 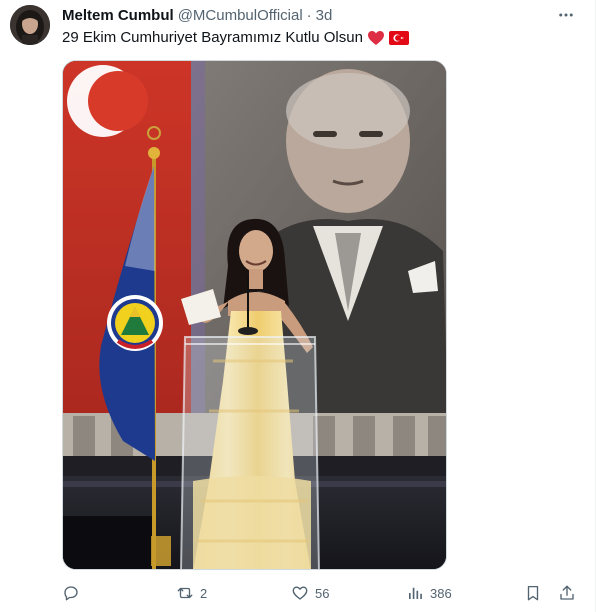 I want to click on like-button: 56, so click(x=310, y=593).